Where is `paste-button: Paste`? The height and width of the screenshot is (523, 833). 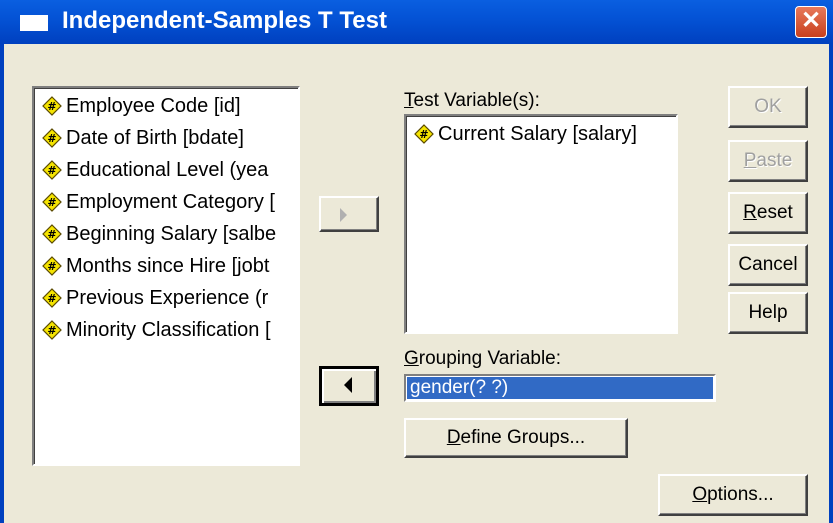
paste-button: Paste is located at coordinates (768, 161).